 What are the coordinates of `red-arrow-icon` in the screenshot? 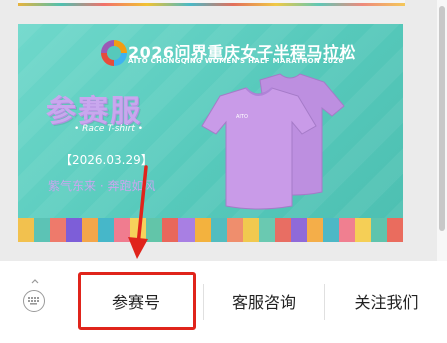 It's located at (138, 212).